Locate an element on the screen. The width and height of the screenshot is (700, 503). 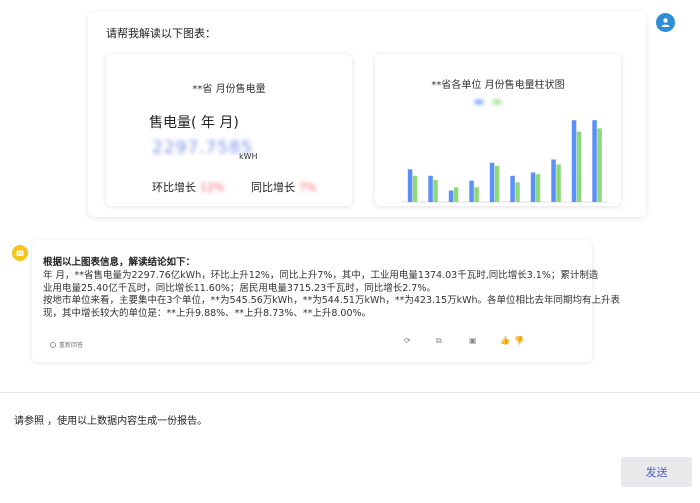
user-icon is located at coordinates (665, 22).